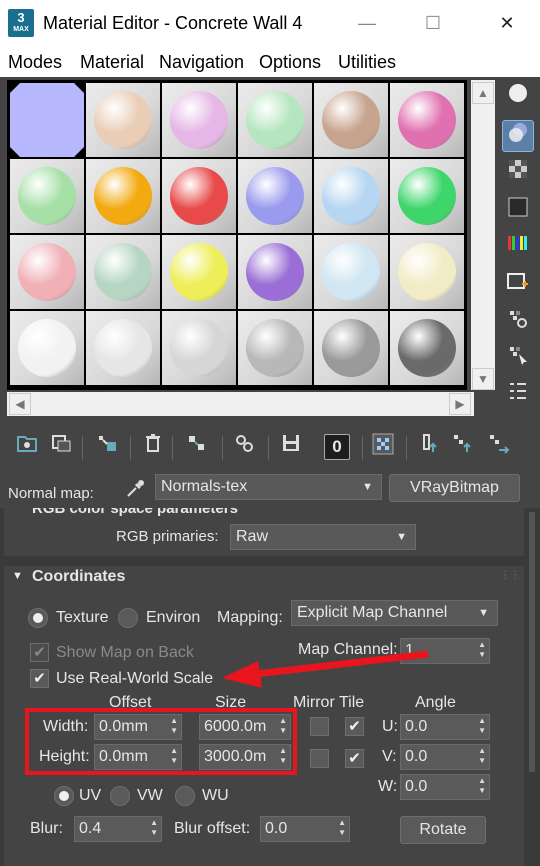  What do you see at coordinates (319, 758) in the screenshot?
I see `height-mirror-checkbox` at bounding box center [319, 758].